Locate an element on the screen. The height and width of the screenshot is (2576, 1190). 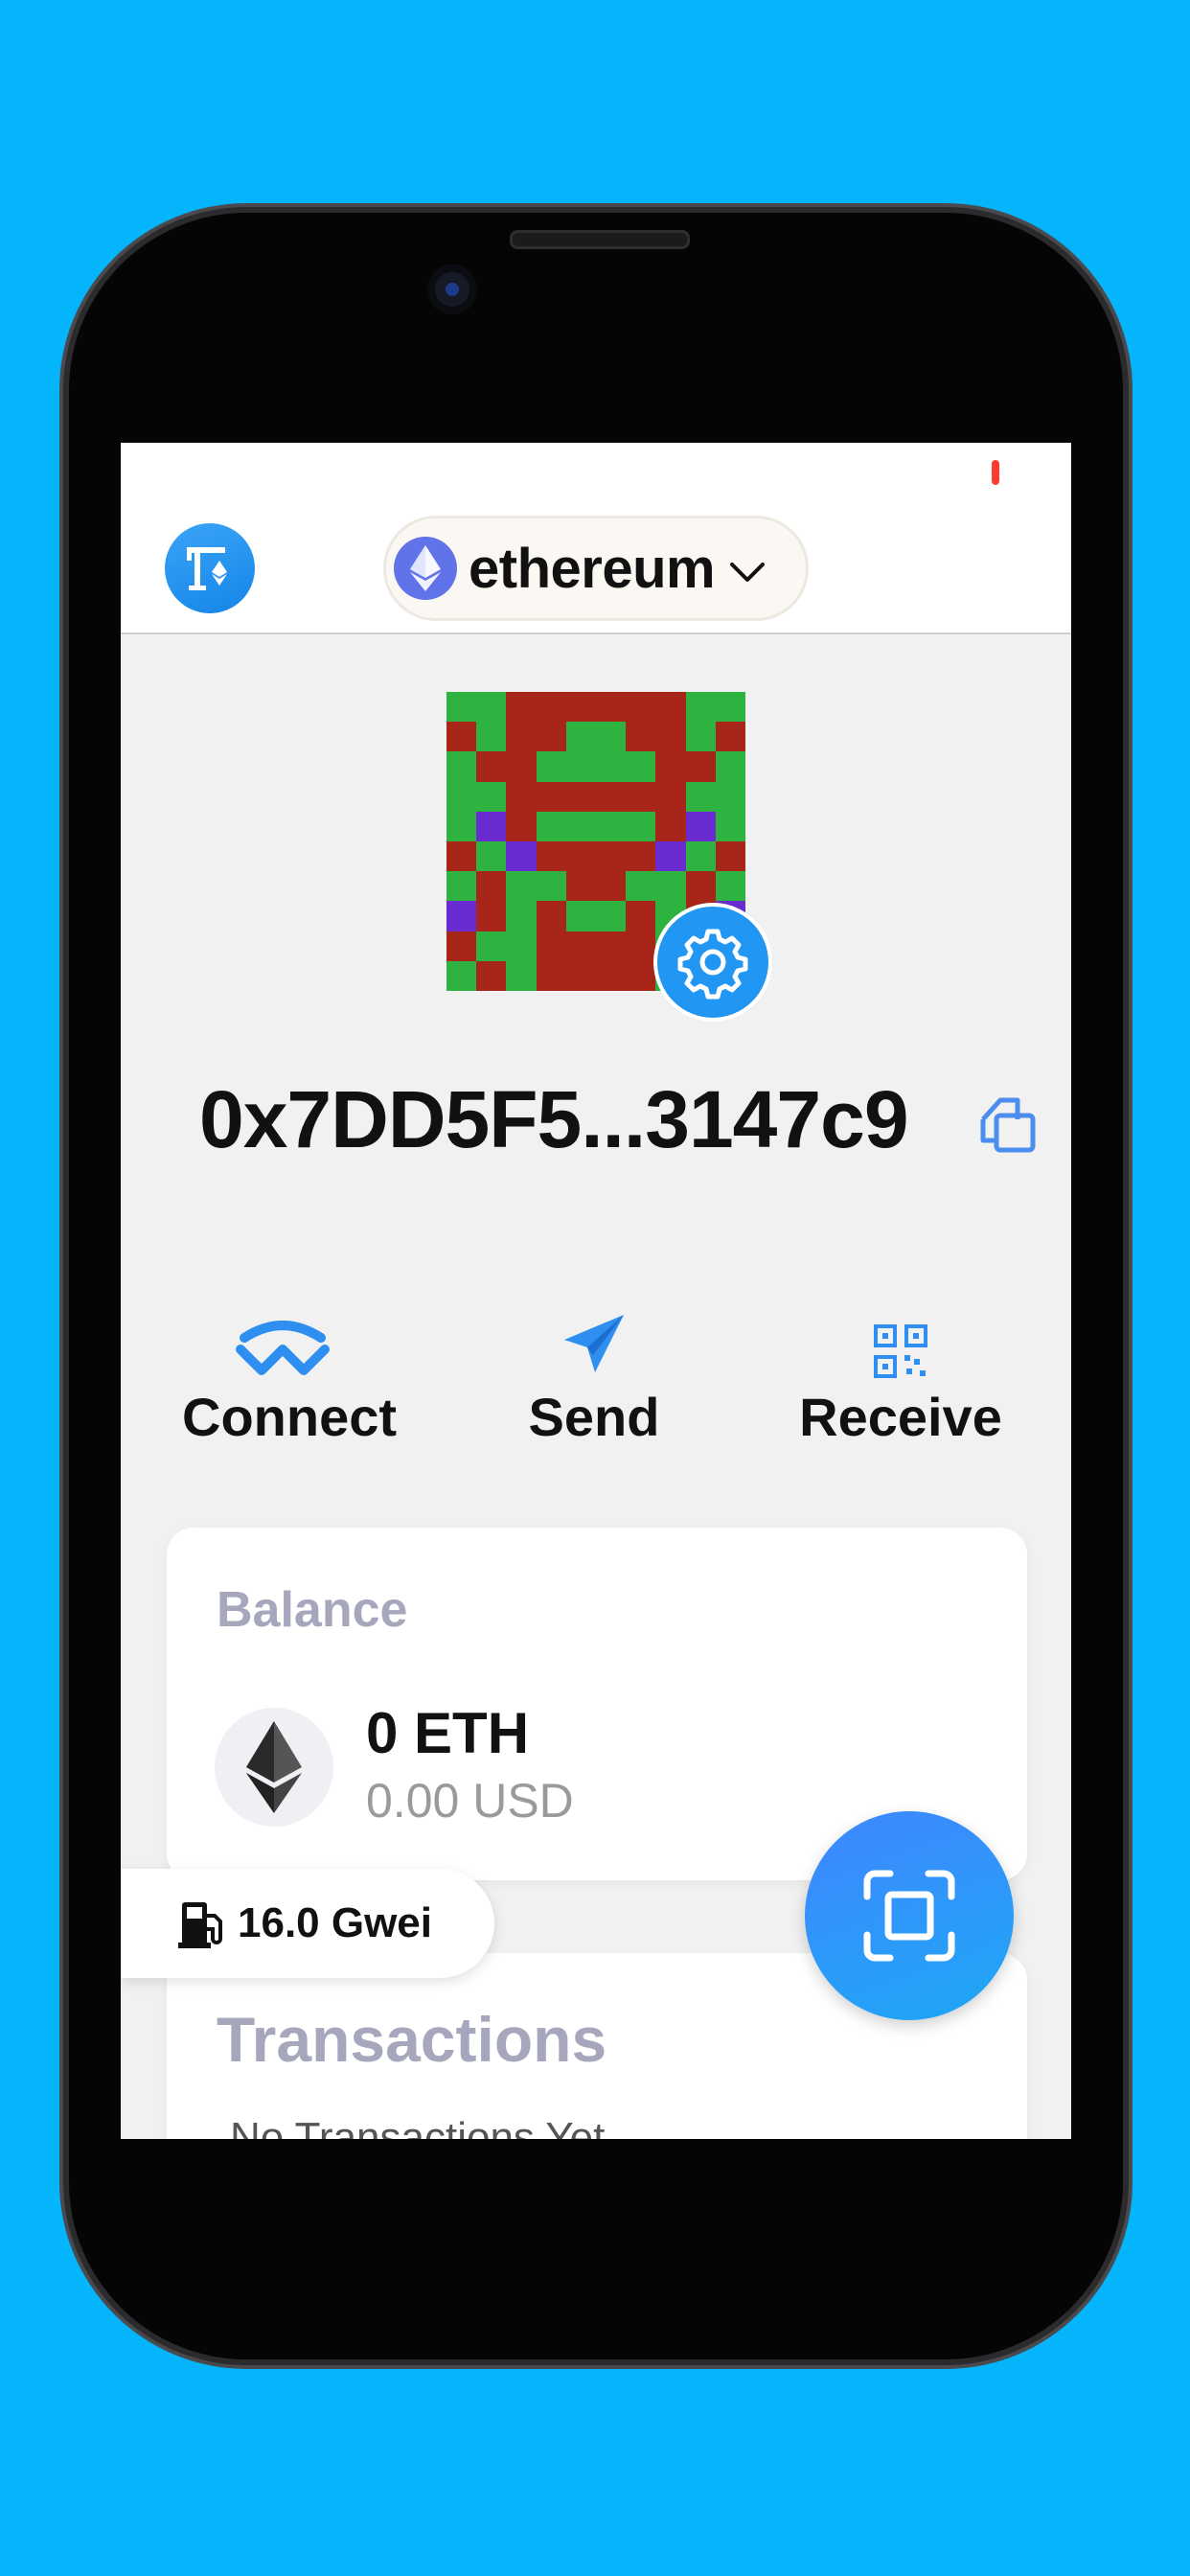
app-logo-button is located at coordinates (210, 568).